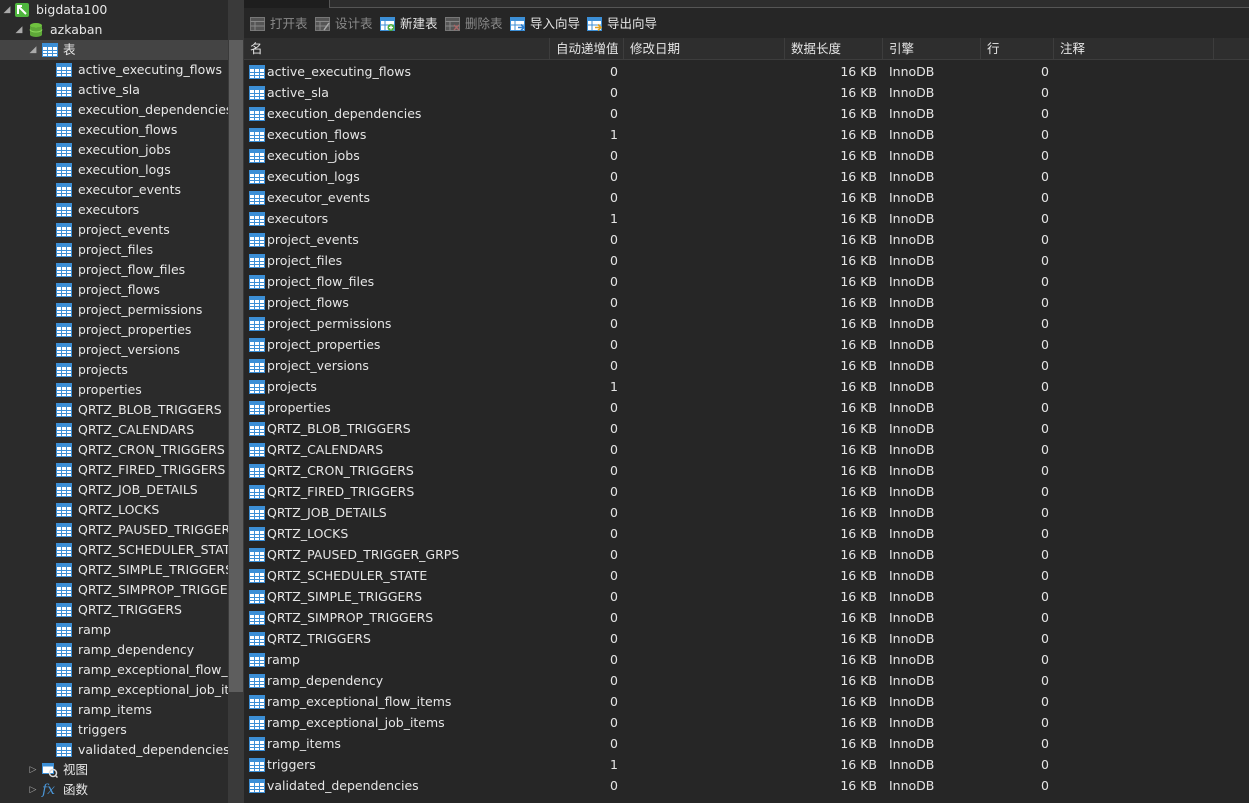  Describe the element at coordinates (746, 386) in the screenshot. I see `table-row: projects 1 16 KB InnoDB 0` at that location.